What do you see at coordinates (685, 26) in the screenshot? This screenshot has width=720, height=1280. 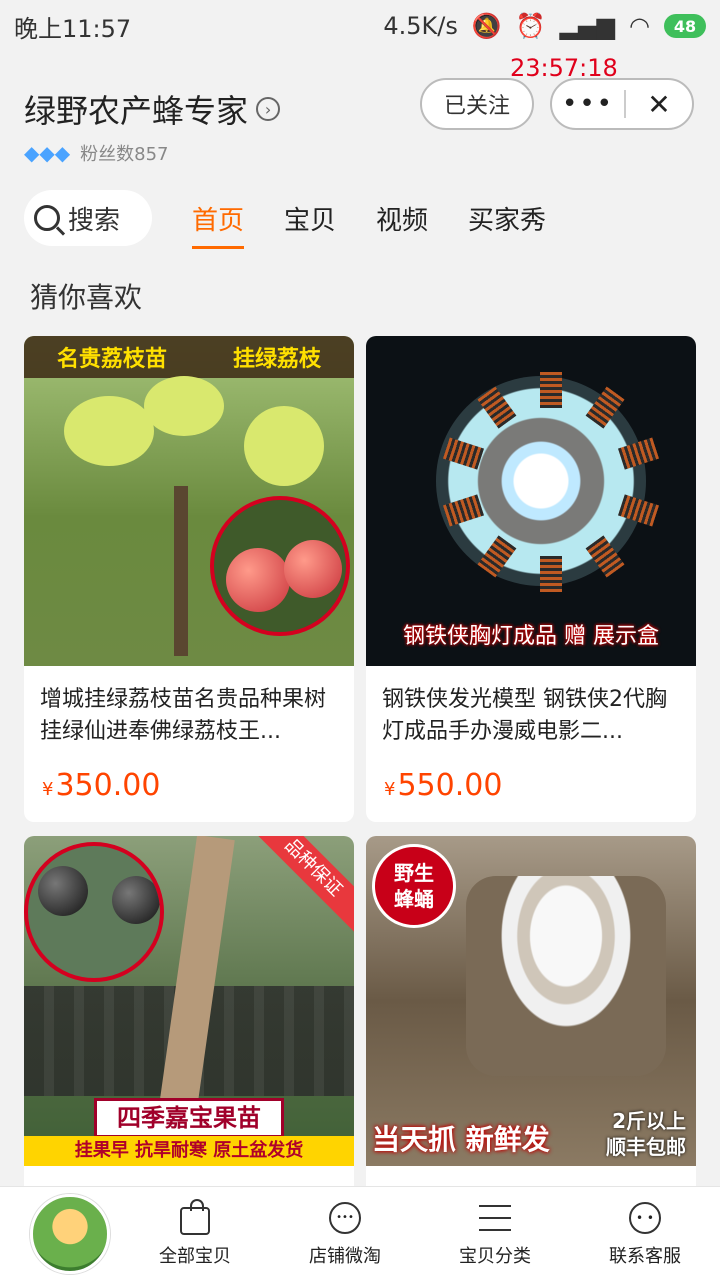 I see `battery-icon: 48` at bounding box center [685, 26].